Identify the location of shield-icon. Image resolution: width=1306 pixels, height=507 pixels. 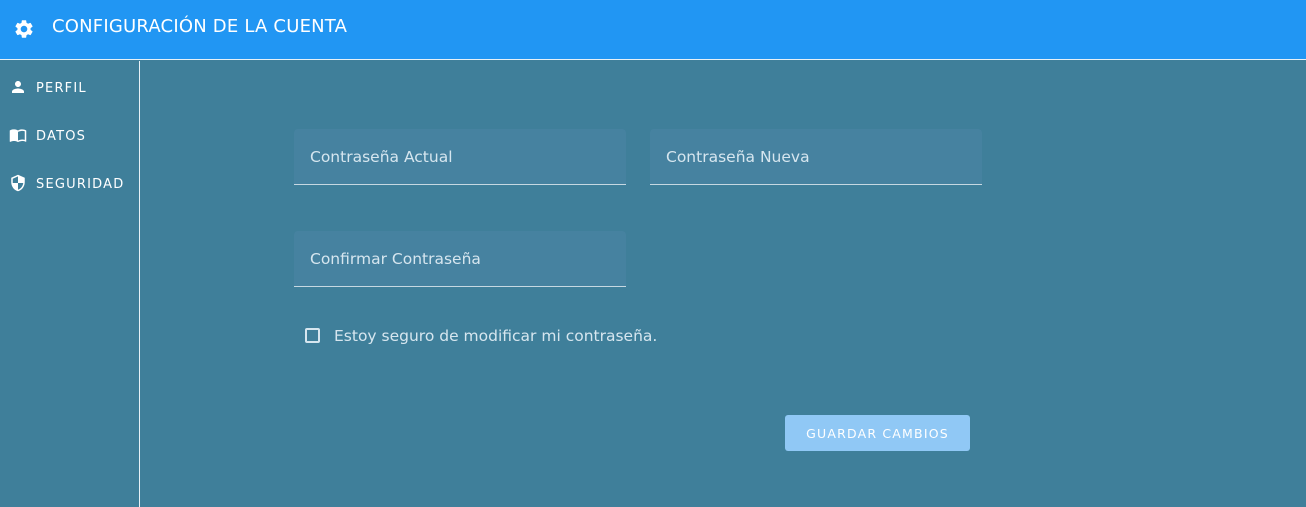
(18, 183).